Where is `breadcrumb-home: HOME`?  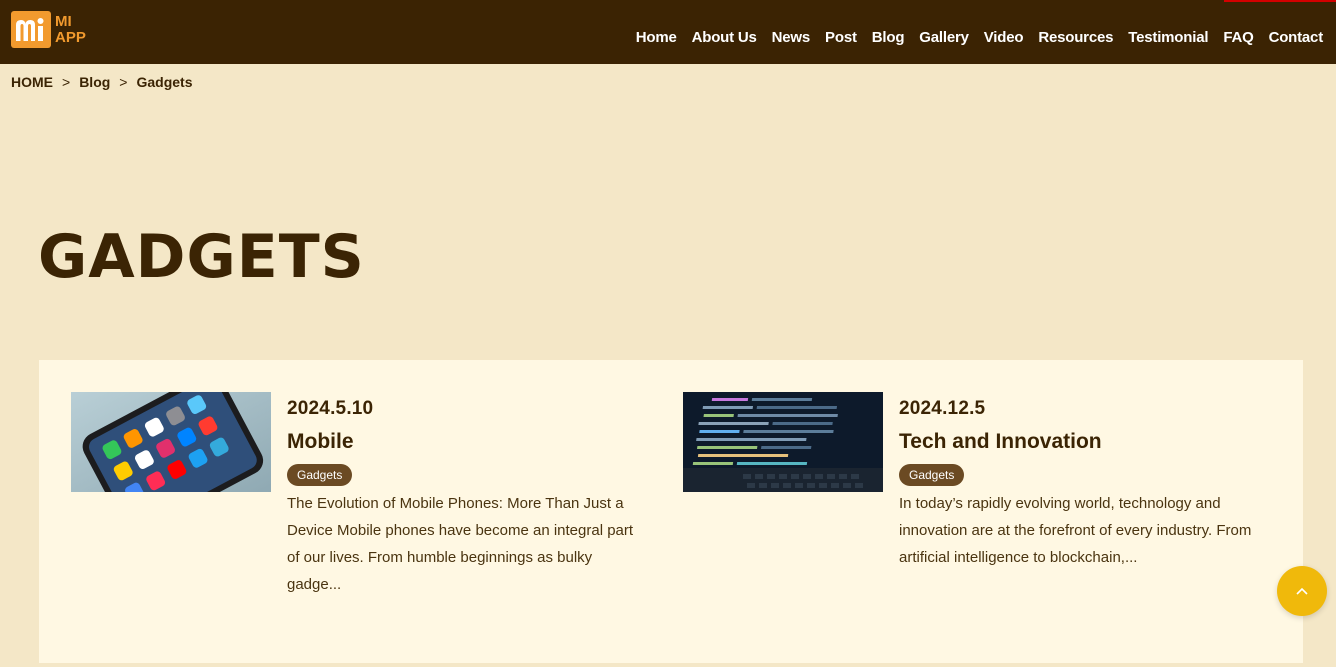
breadcrumb-home: HOME is located at coordinates (32, 82).